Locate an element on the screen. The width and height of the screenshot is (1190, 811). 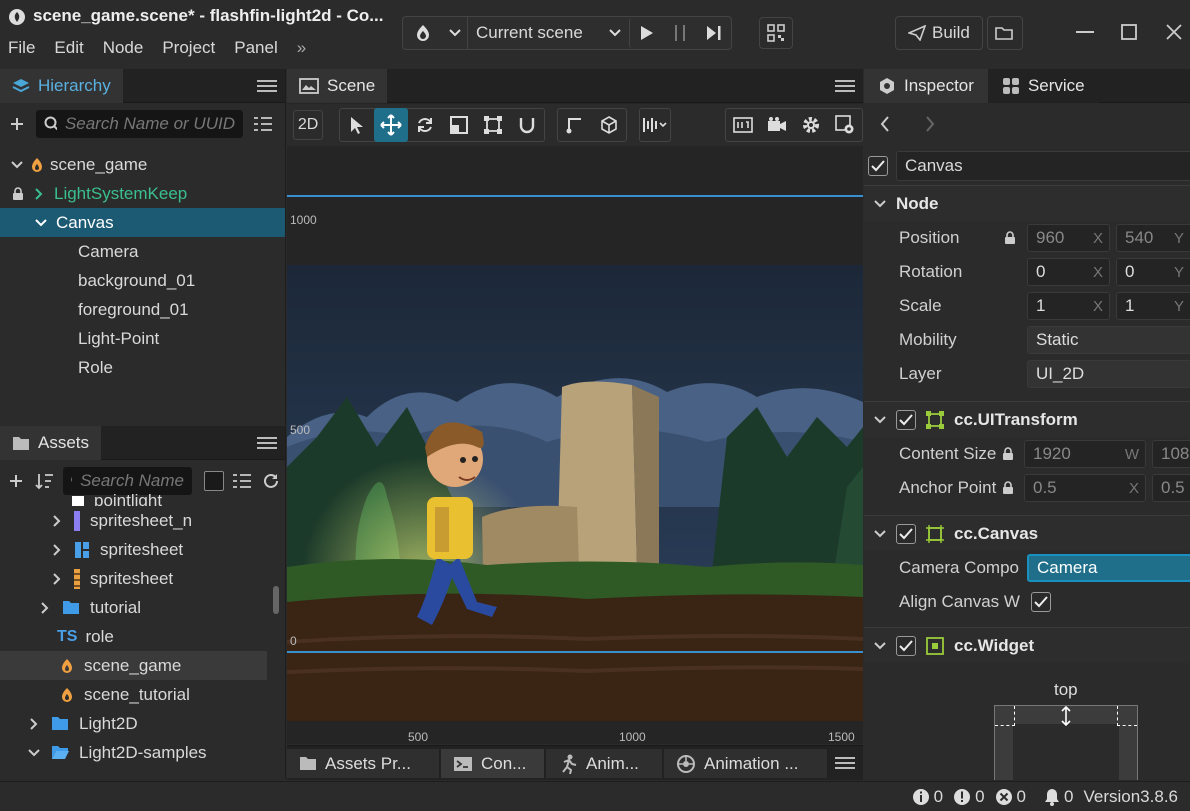
assets-menu-icon is located at coordinates (267, 443).